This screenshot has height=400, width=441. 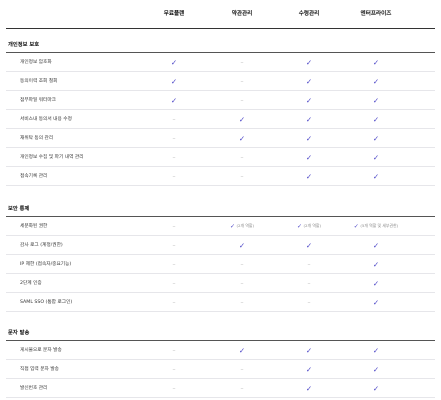 I want to click on feature-label: IP 제한 (접속자/중요기능), so click(x=46, y=264).